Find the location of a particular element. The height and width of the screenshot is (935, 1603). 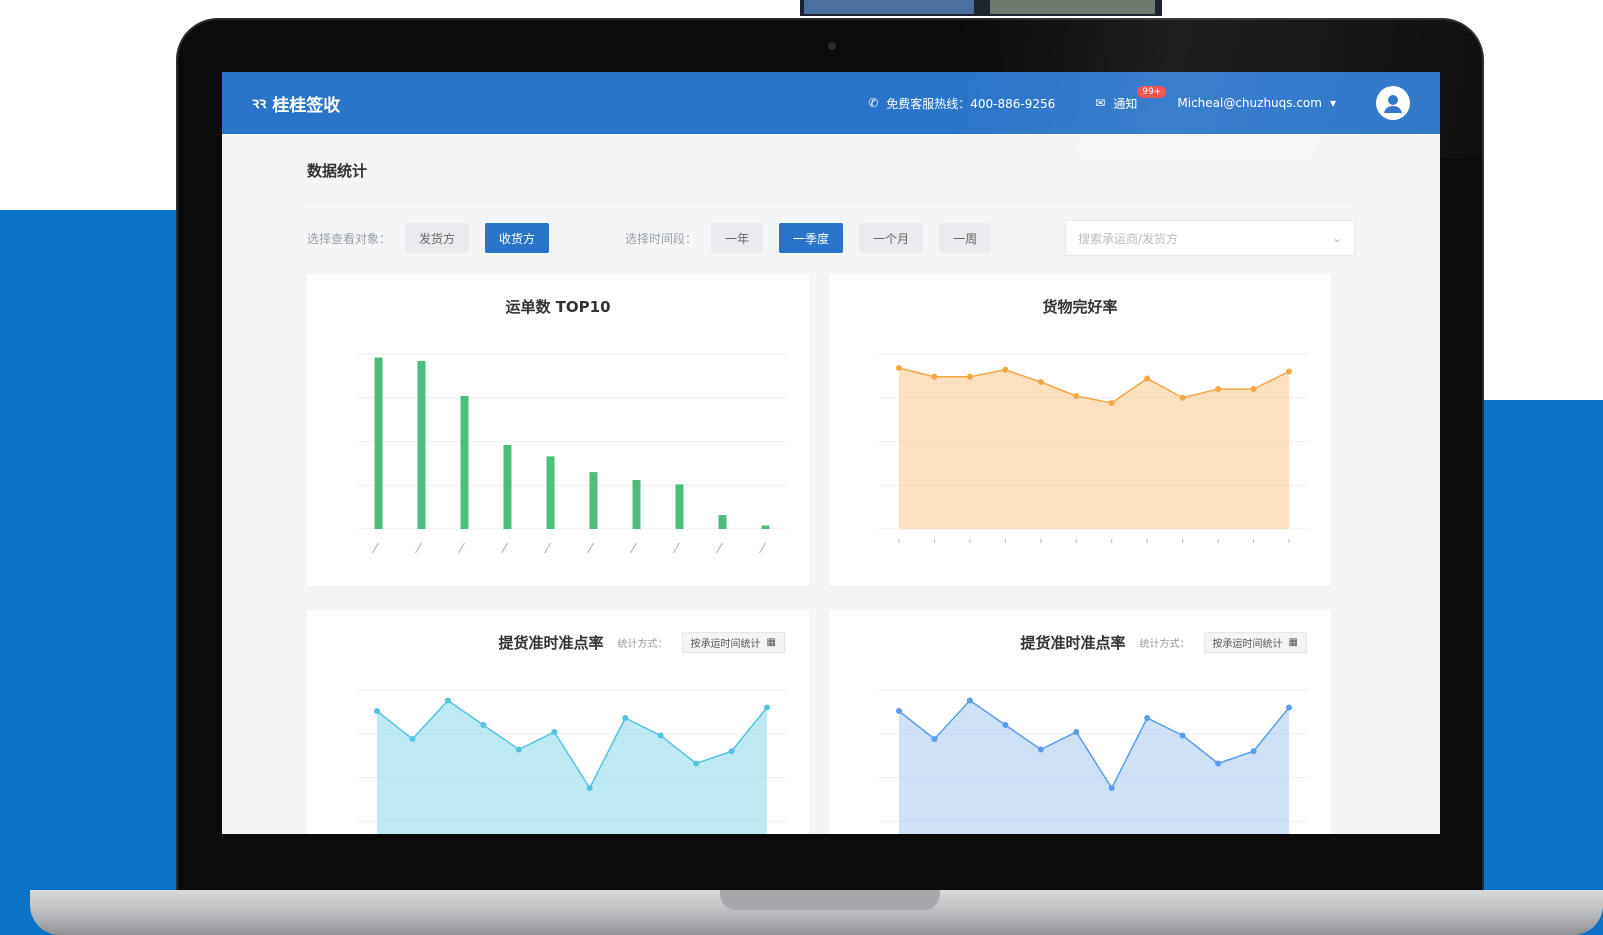

page-title: 数据统计 is located at coordinates (831, 168).